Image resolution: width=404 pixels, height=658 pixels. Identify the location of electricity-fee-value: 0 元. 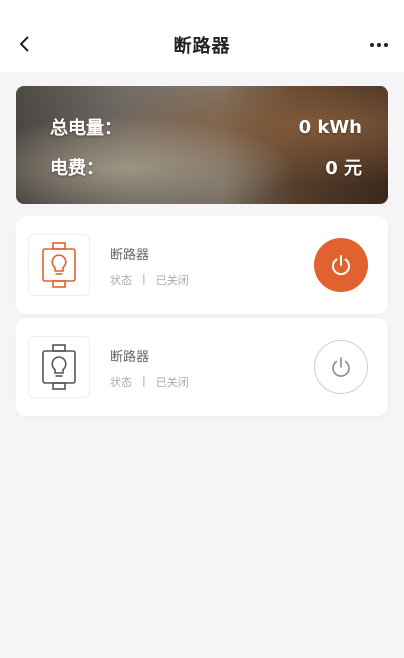
(343, 168).